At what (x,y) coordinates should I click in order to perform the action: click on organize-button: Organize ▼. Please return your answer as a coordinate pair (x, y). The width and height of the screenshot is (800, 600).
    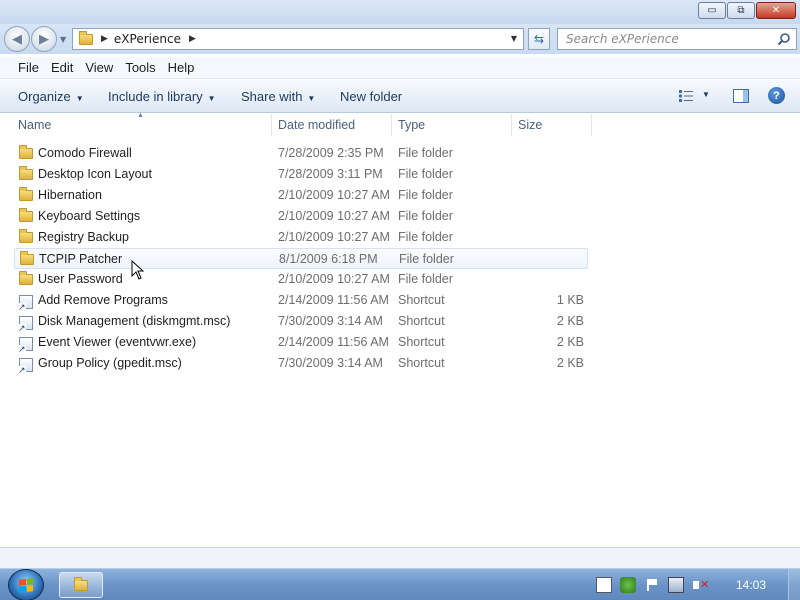
    Looking at the image, I should click on (51, 96).